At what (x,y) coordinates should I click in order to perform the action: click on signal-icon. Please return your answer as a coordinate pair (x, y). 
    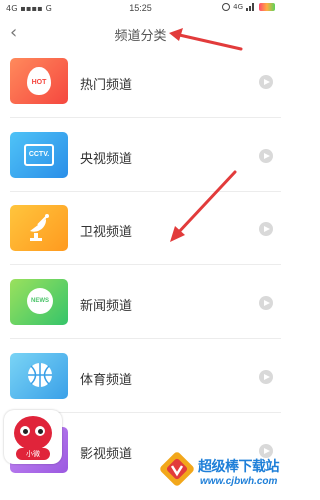
    Looking at the image, I should click on (251, 7).